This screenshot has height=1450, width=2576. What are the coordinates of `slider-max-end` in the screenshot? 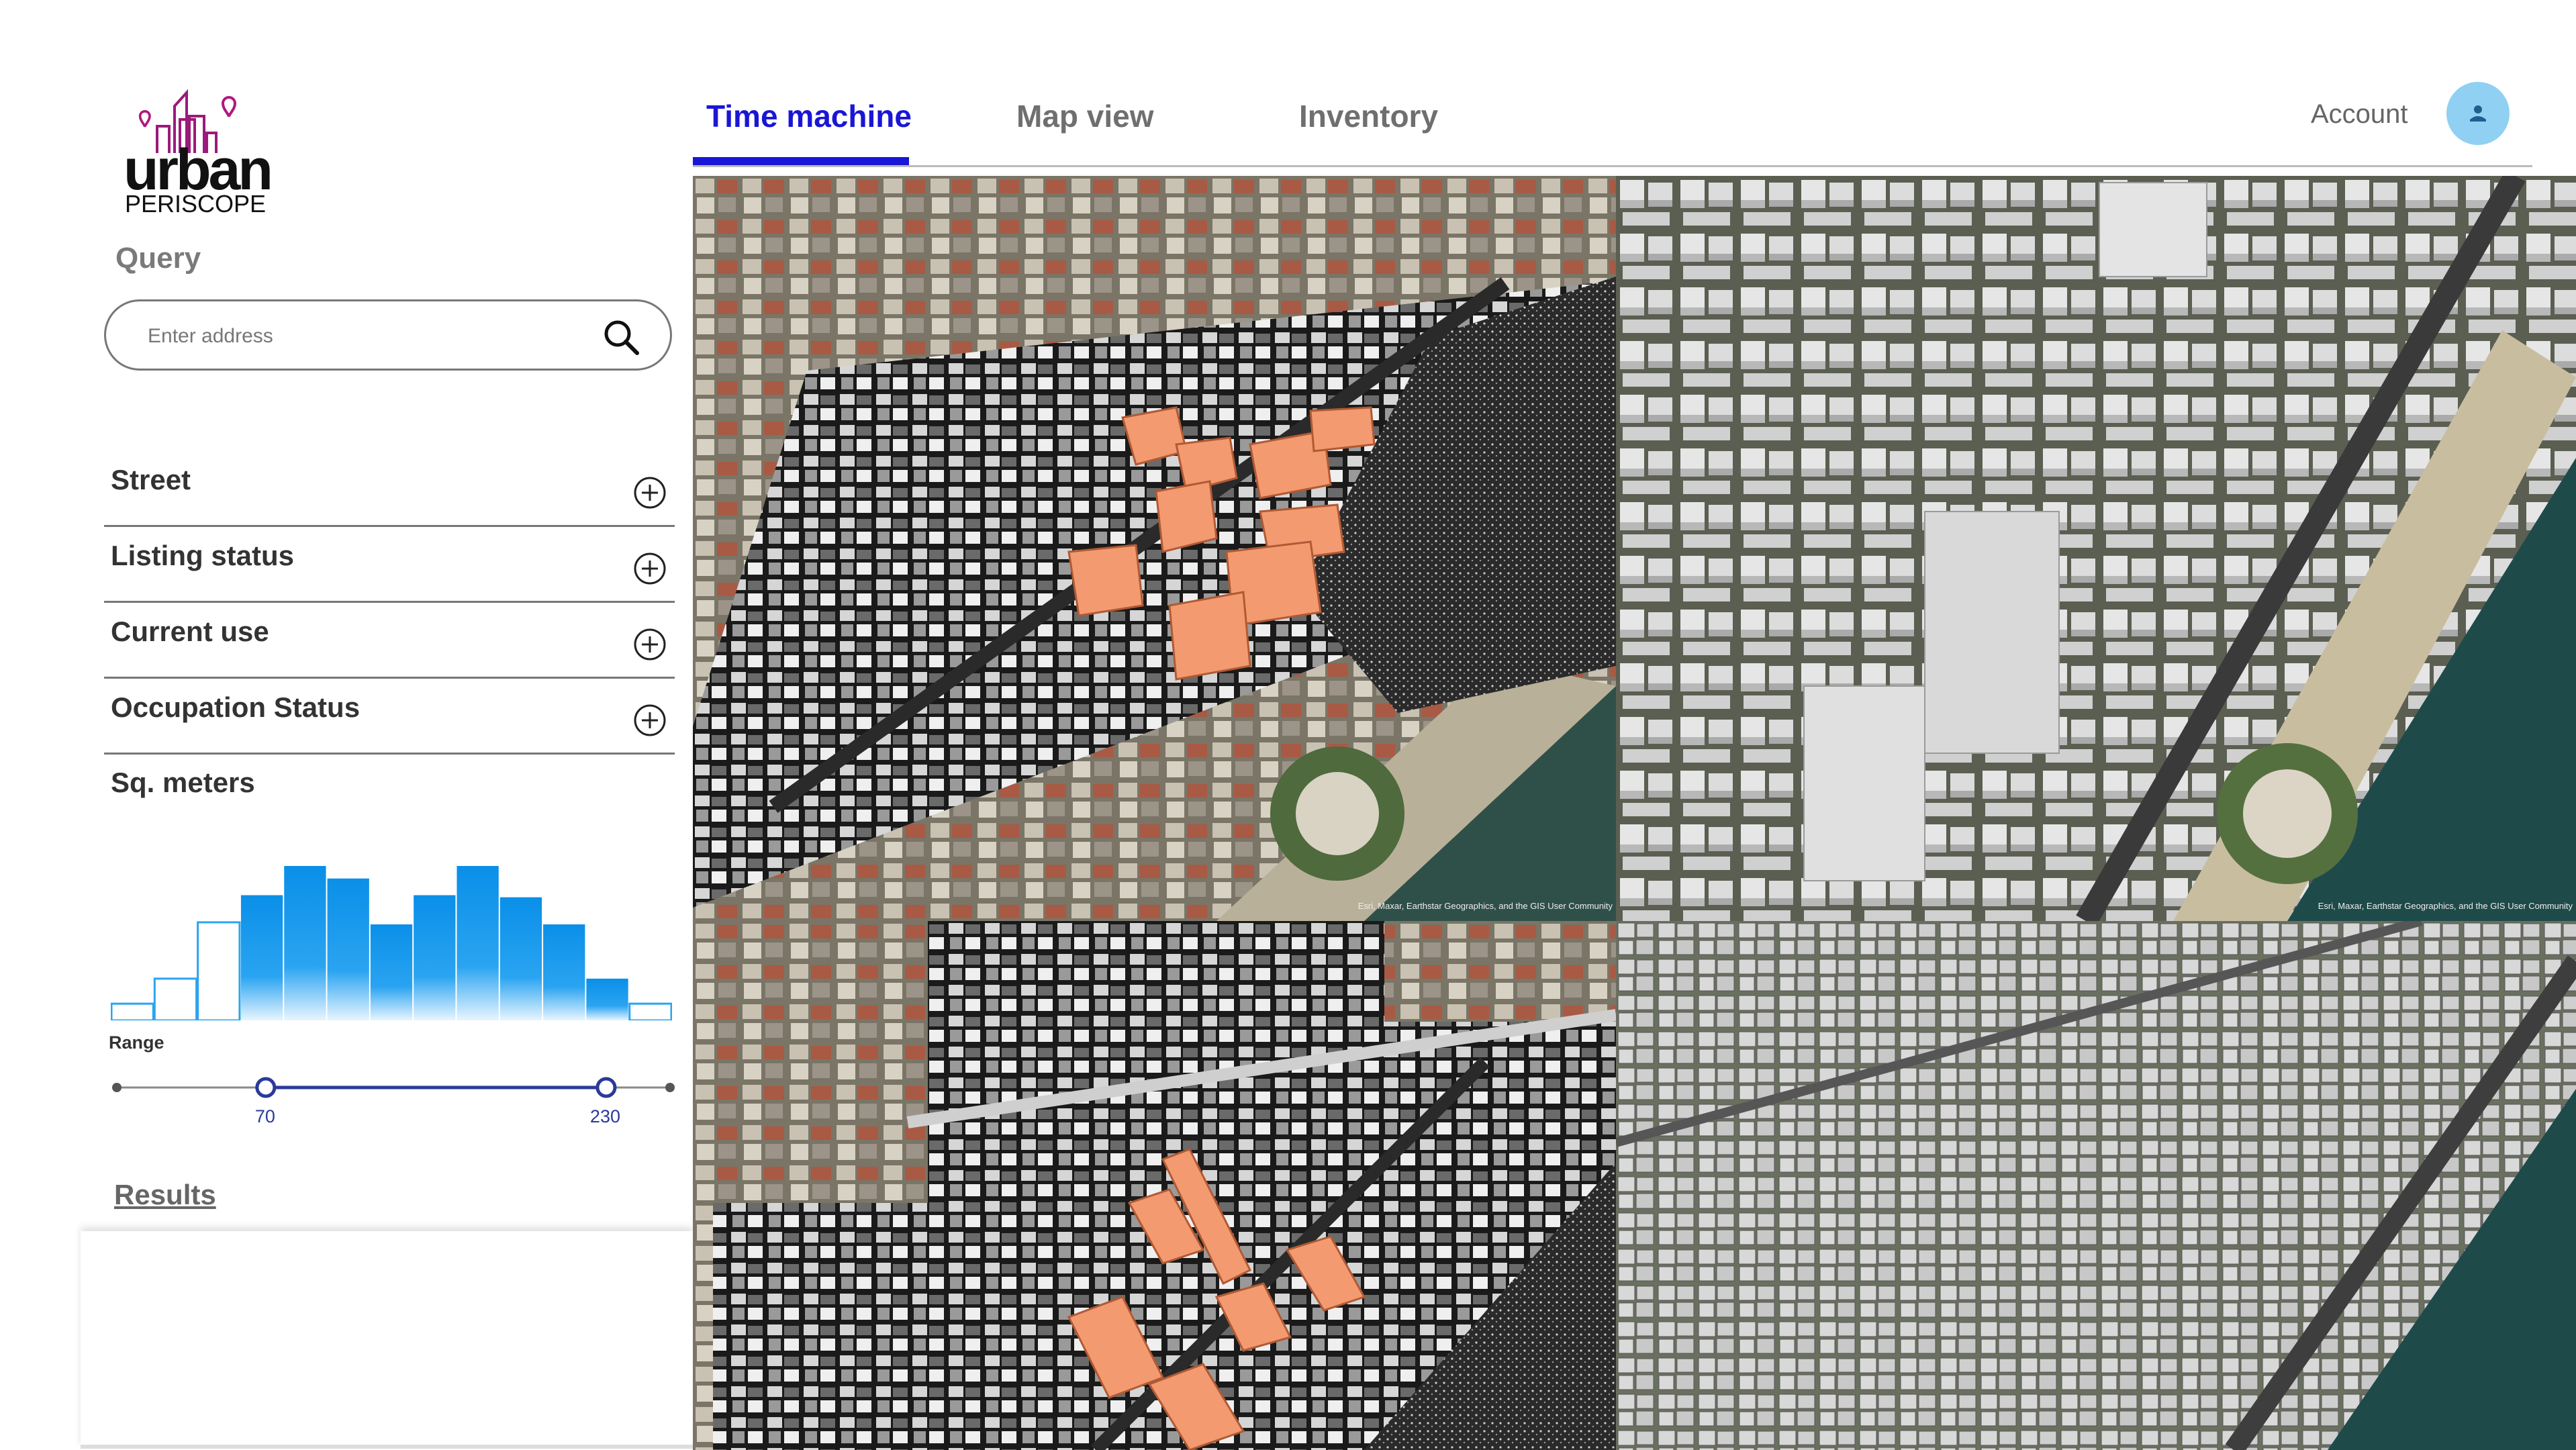 It's located at (670, 1087).